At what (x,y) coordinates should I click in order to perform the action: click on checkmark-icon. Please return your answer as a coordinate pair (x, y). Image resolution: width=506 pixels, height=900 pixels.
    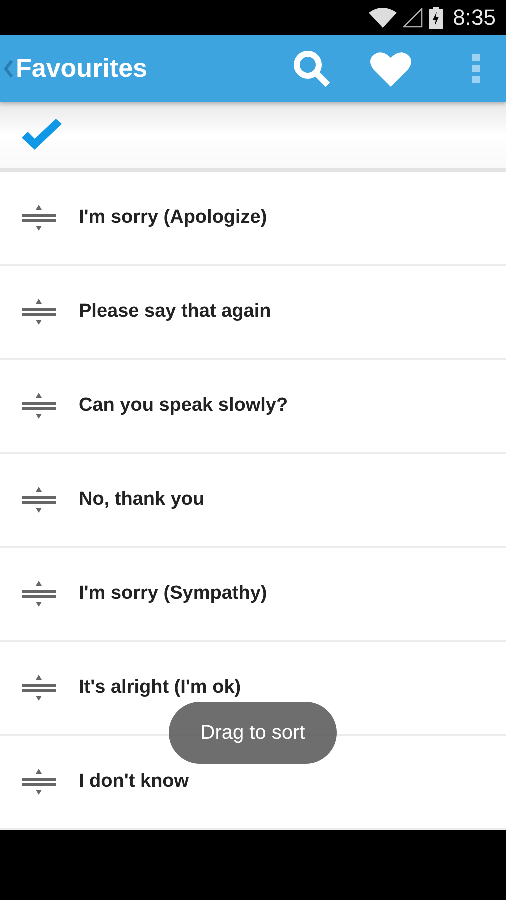
    Looking at the image, I should click on (42, 135).